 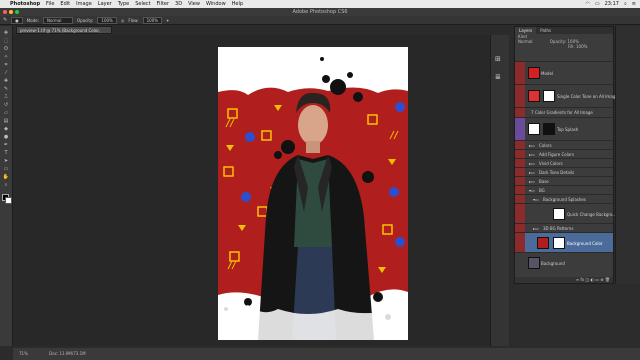 What do you see at coordinates (564, 180) in the screenshot?
I see `layer-group-row: ▸▭ Base` at bounding box center [564, 180].